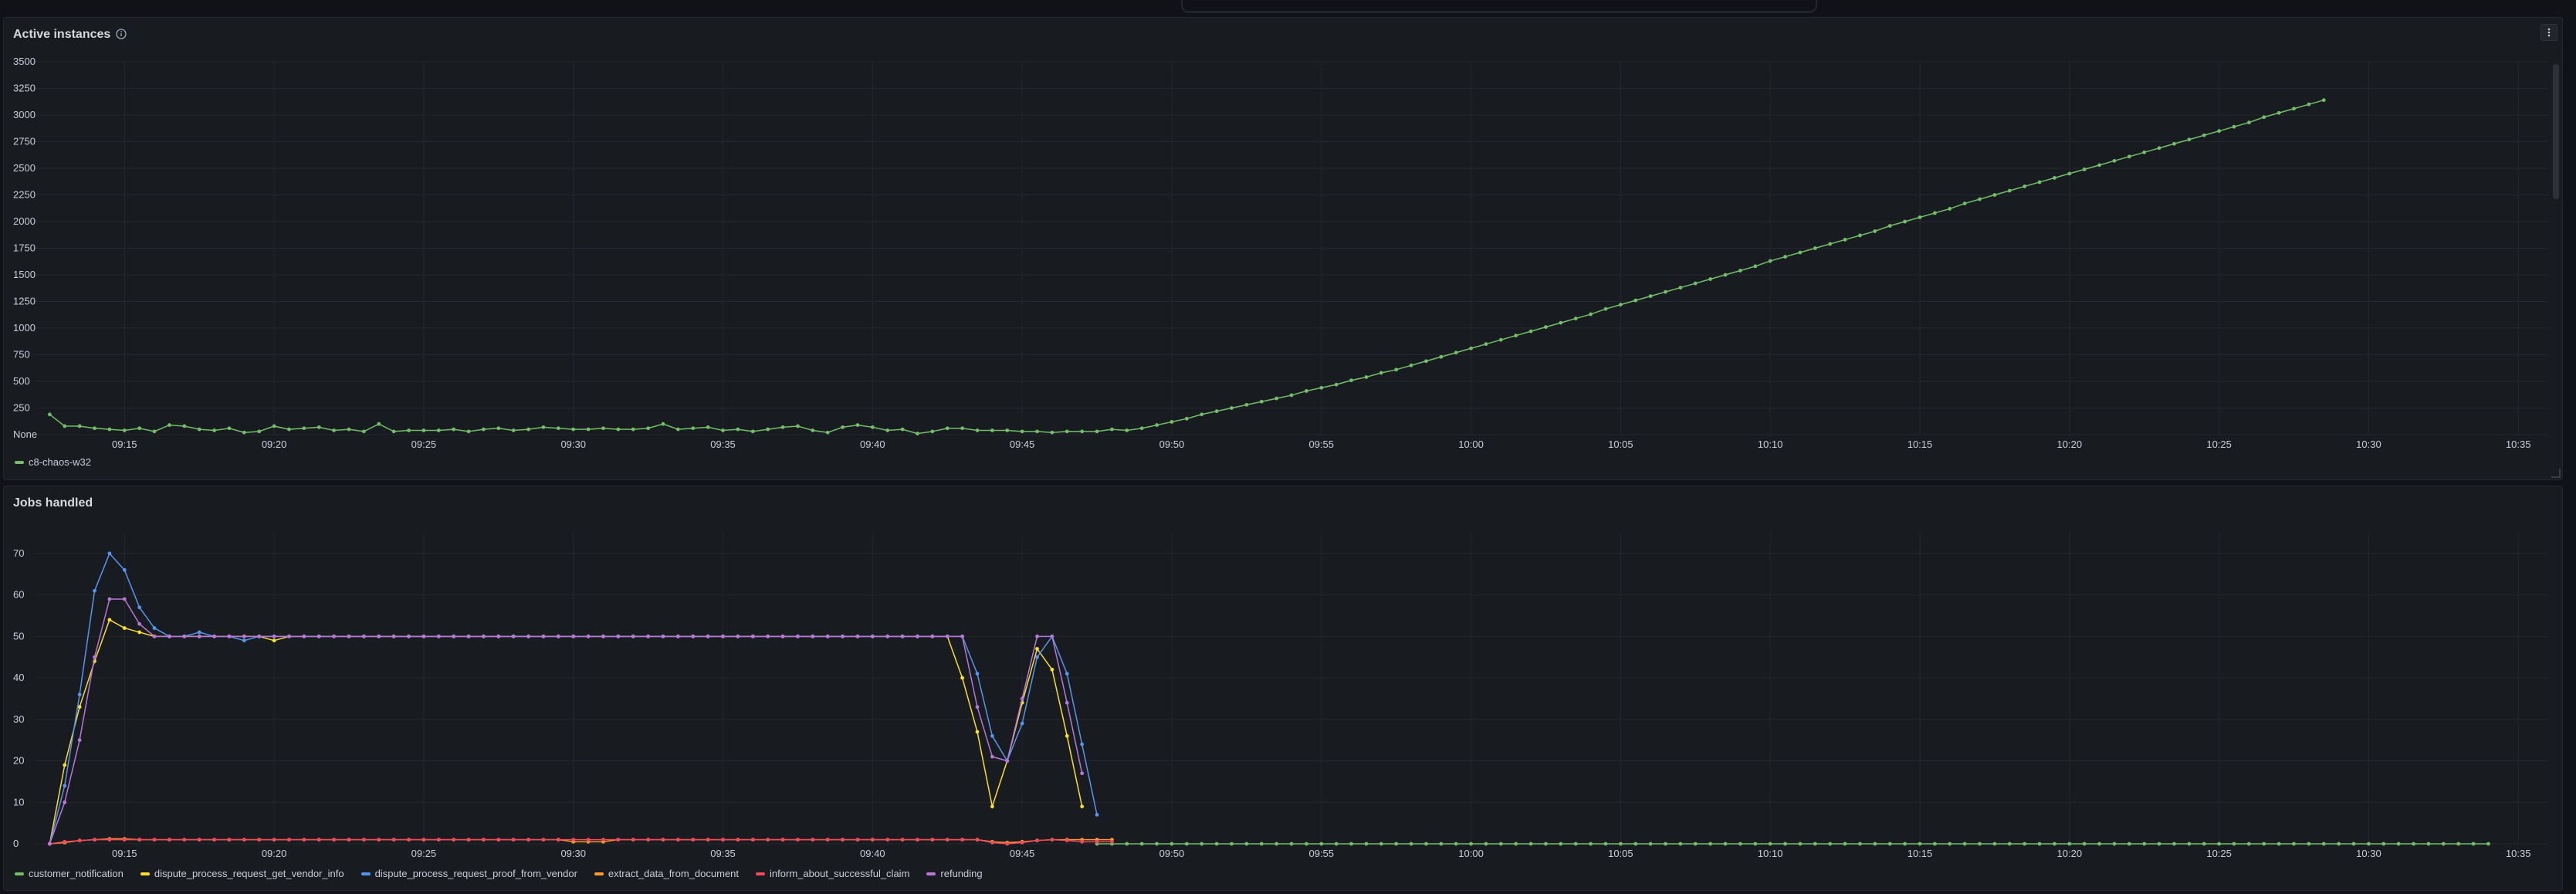 The height and width of the screenshot is (894, 2576). Describe the element at coordinates (833, 873) in the screenshot. I see `legend-item: inform_about_successful_claim` at that location.